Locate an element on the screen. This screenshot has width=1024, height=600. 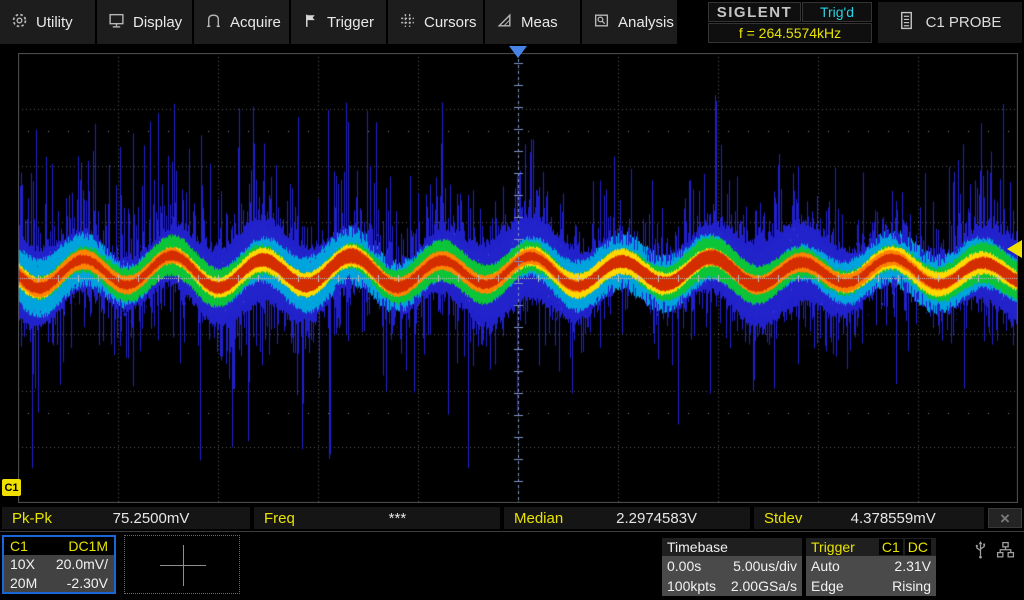
trigger-position-marker is located at coordinates (518, 52).